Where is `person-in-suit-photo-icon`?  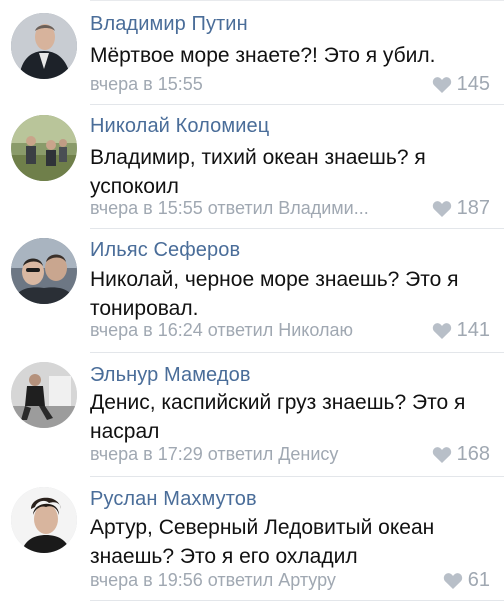 person-in-suit-photo-icon is located at coordinates (44, 46).